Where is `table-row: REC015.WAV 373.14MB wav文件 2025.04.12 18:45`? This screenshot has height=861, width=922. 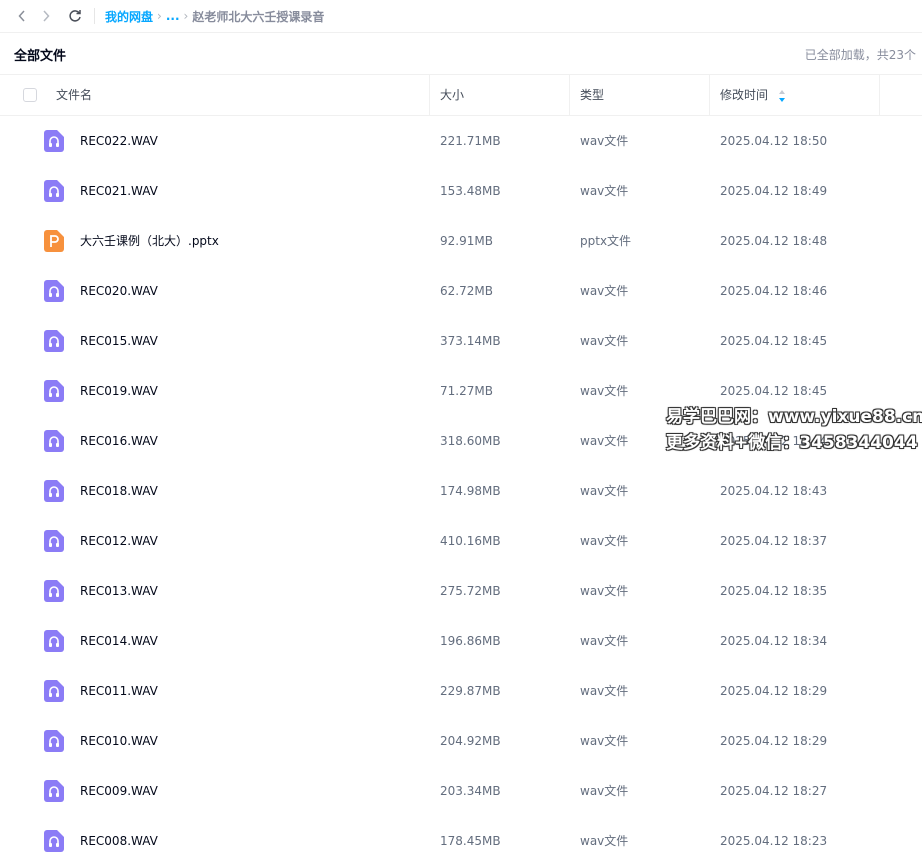 table-row: REC015.WAV 373.14MB wav文件 2025.04.12 18:45 is located at coordinates (461, 341).